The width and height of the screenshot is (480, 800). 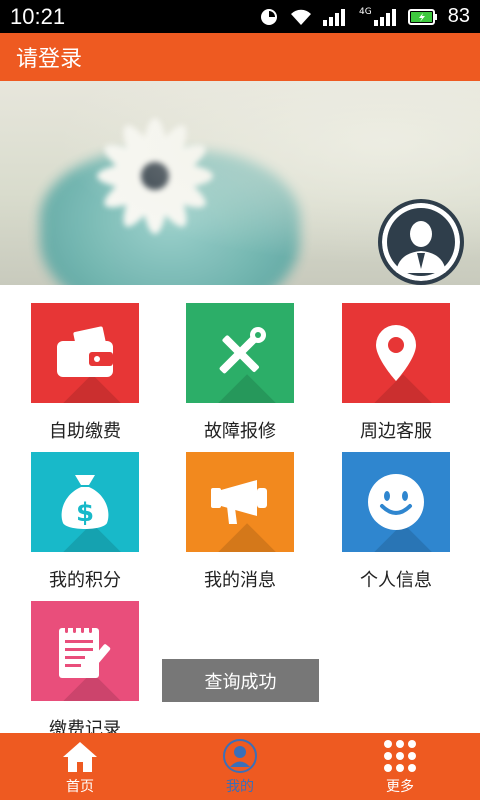 I want to click on grid-icon, so click(x=400, y=756).